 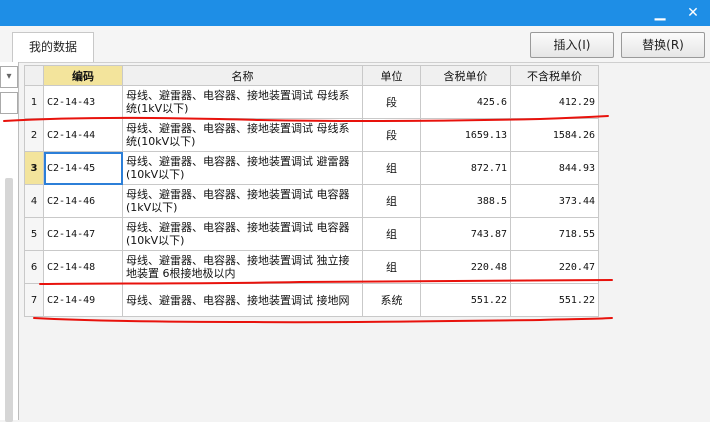 What do you see at coordinates (465, 234) in the screenshot?
I see `row-price-with-tax: 743.87` at bounding box center [465, 234].